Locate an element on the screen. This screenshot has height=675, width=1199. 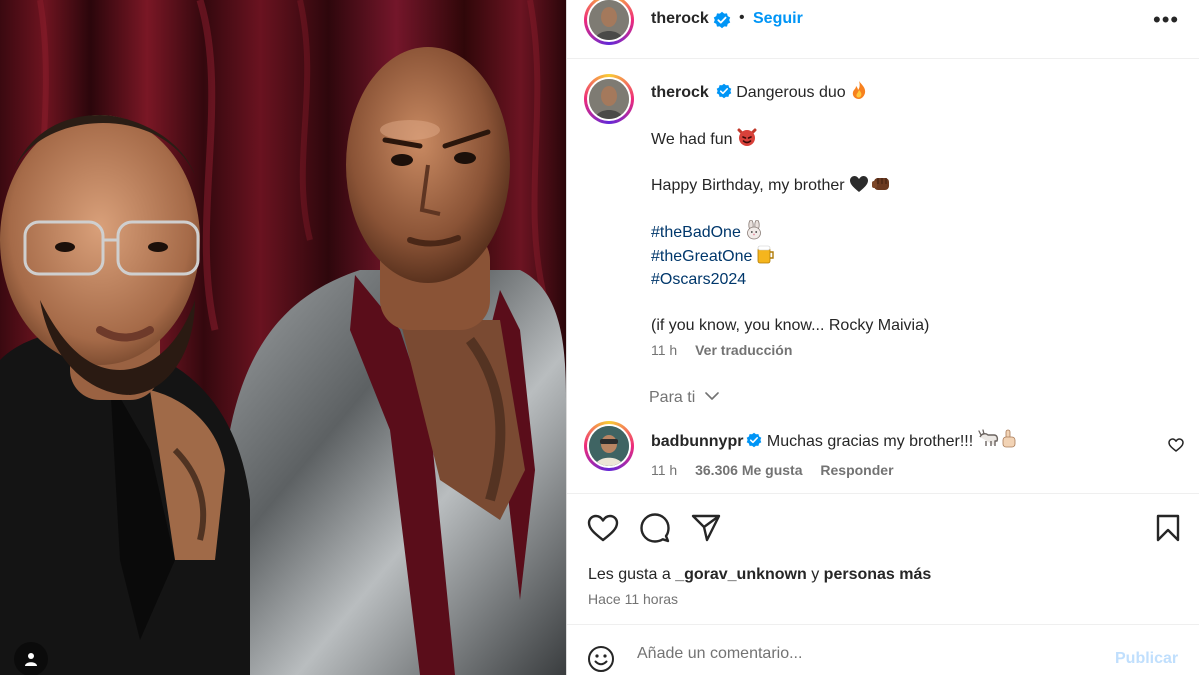
author-avatar is located at coordinates (609, 22).